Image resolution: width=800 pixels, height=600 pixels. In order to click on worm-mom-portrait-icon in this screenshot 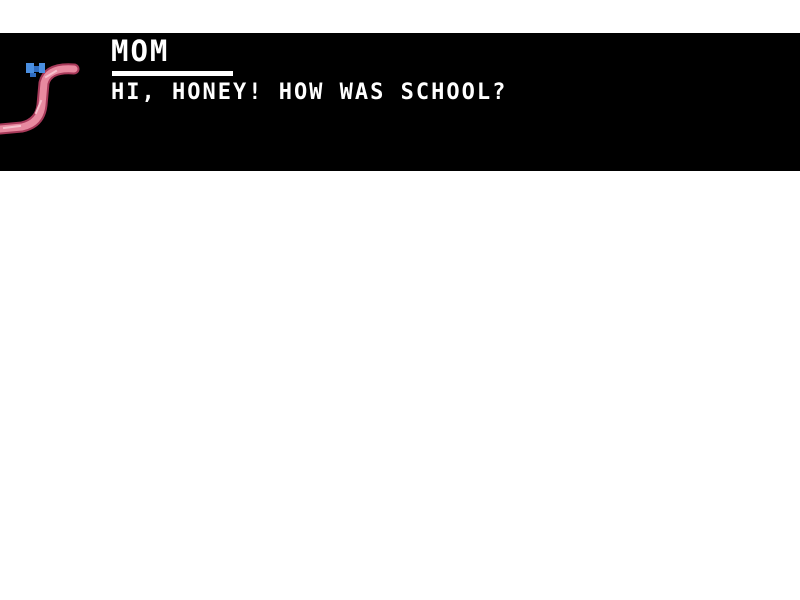, I will do `click(40, 99)`.